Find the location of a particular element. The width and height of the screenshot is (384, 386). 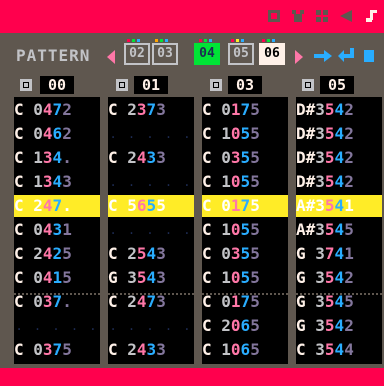

pattern-button: 05 is located at coordinates (241, 54).